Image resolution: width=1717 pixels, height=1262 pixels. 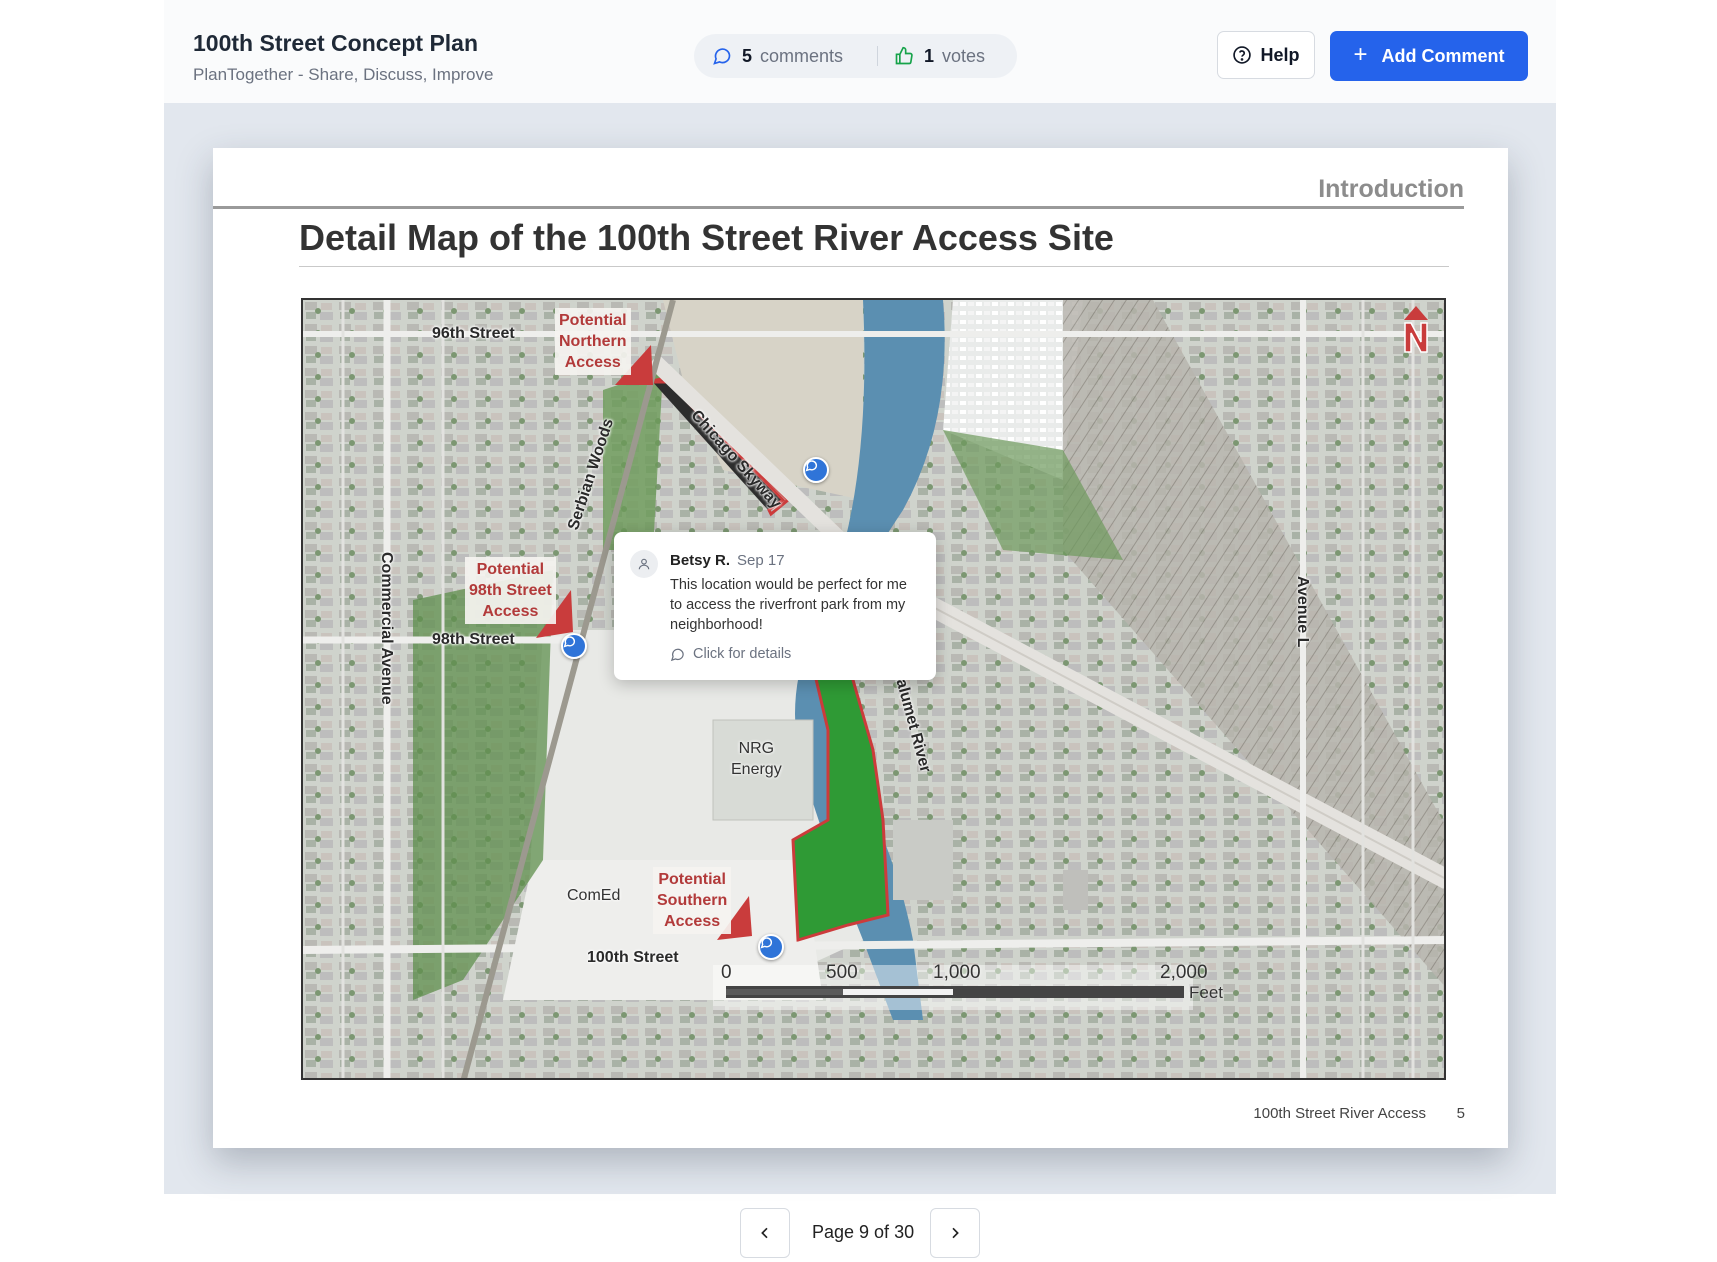 I want to click on street-label-commercial-avenue: Commercial Avenue, so click(x=386, y=628).